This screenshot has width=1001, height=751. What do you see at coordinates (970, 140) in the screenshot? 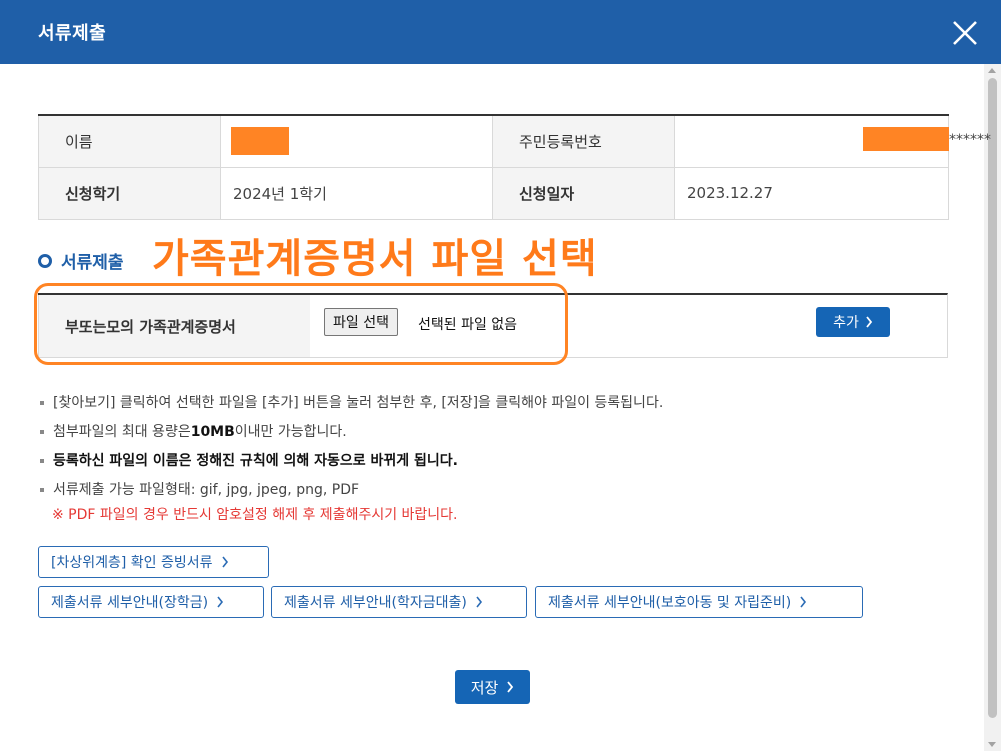
I see `rrn-mask-suffix: ******` at bounding box center [970, 140].